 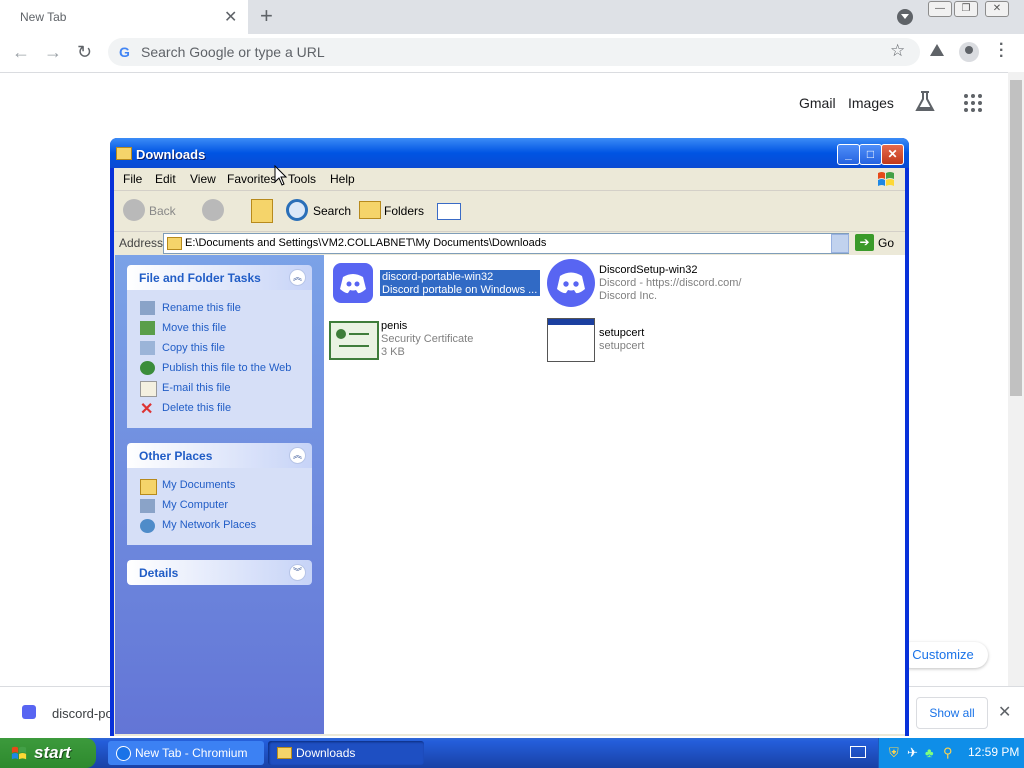 What do you see at coordinates (200, 278) in the screenshot?
I see `file-tasks-title: File and Folder Tasks` at bounding box center [200, 278].